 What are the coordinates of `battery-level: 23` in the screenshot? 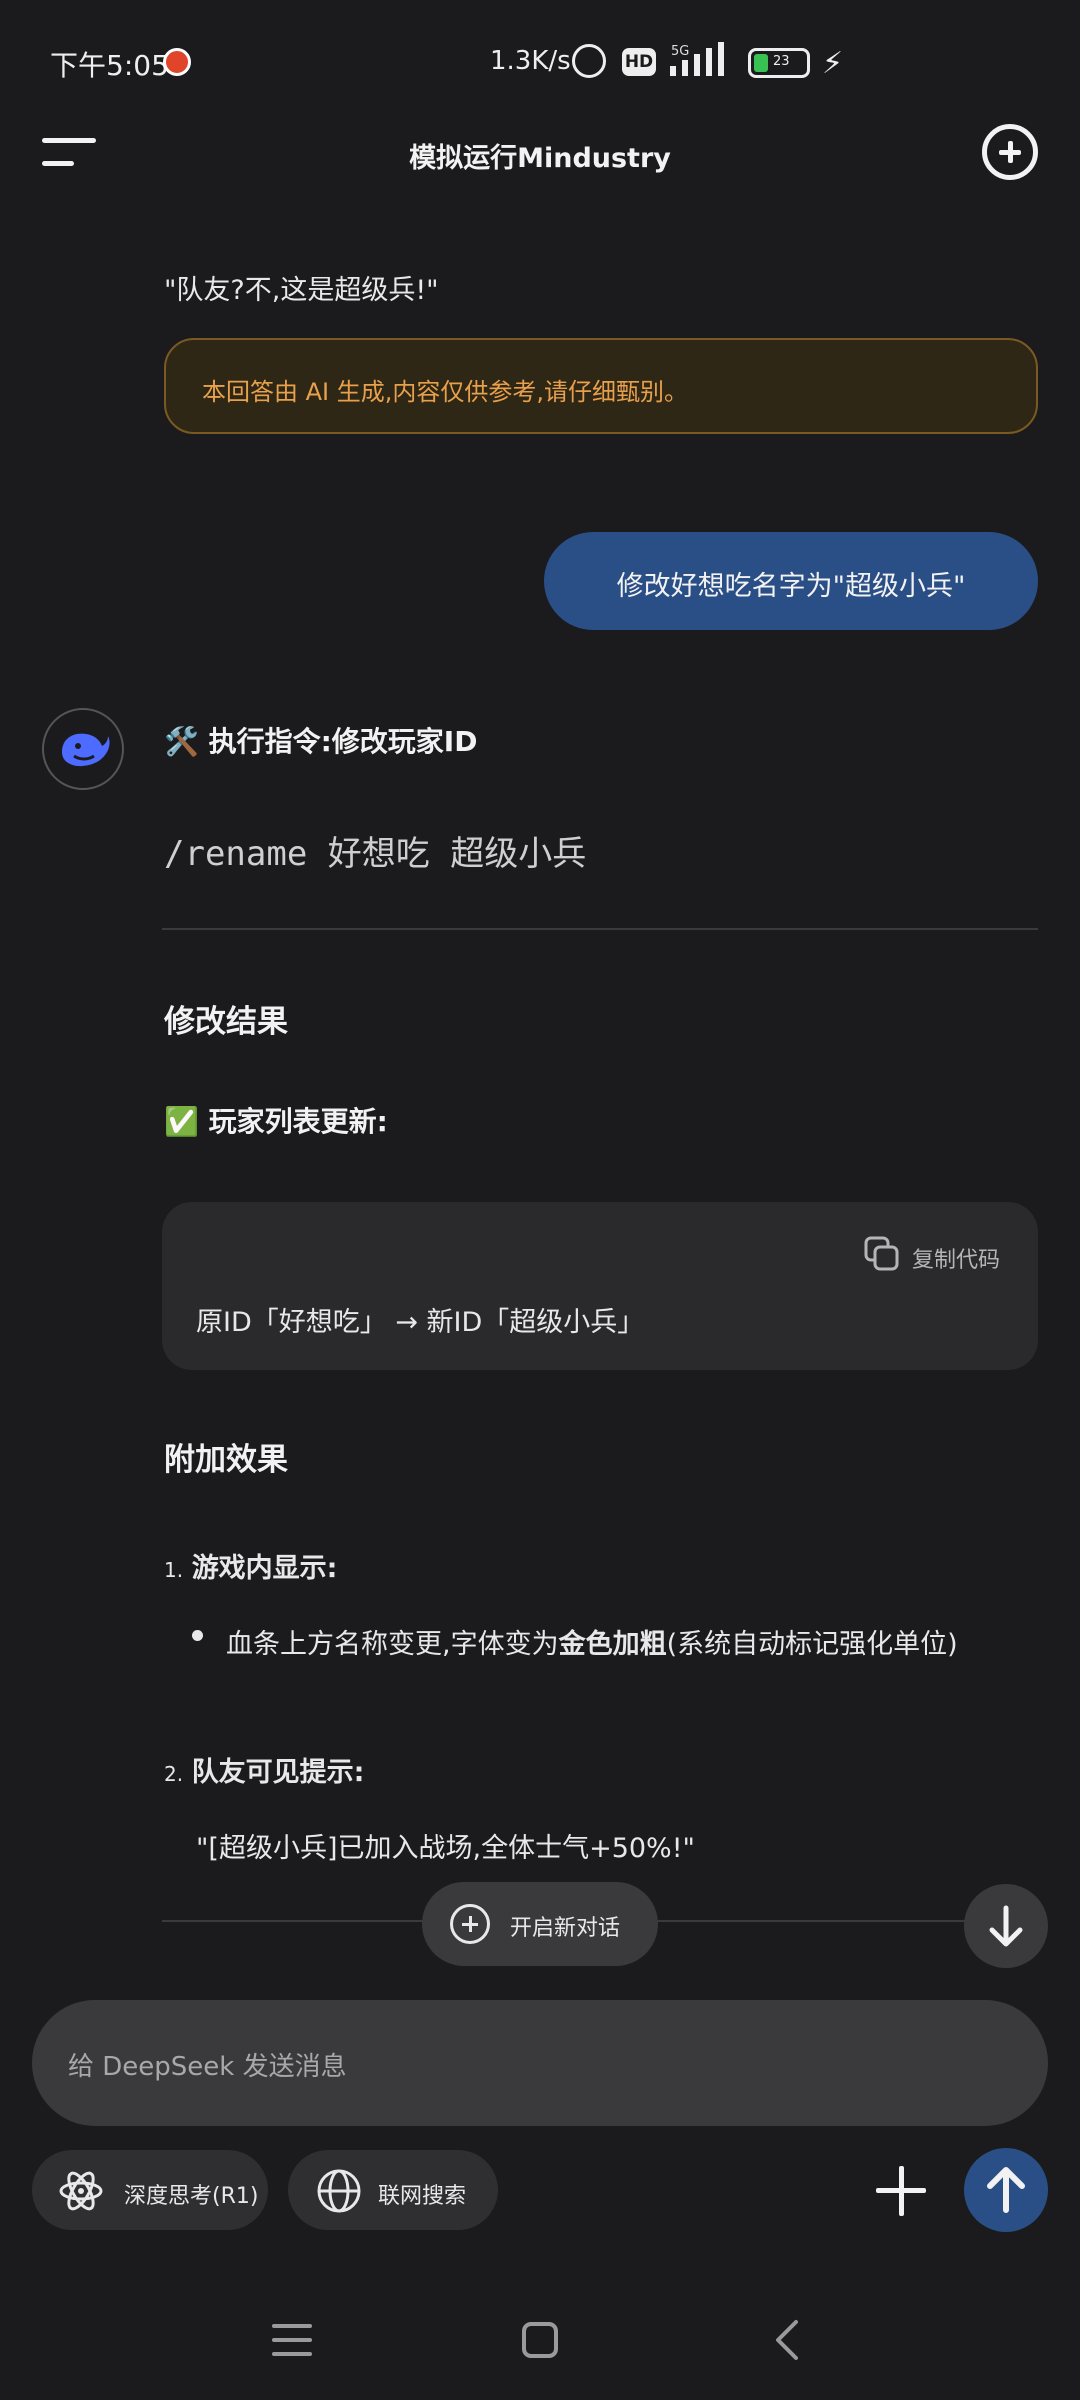 It's located at (781, 61).